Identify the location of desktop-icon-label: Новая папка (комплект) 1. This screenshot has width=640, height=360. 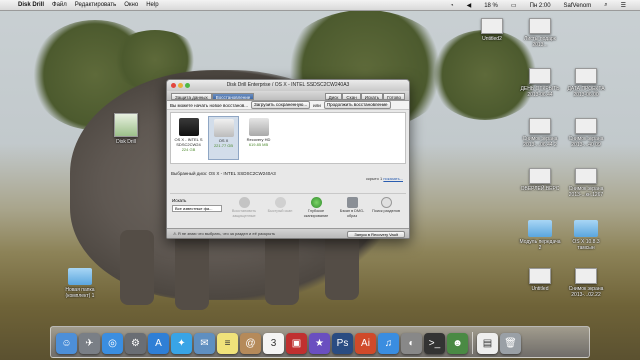
(80, 293).